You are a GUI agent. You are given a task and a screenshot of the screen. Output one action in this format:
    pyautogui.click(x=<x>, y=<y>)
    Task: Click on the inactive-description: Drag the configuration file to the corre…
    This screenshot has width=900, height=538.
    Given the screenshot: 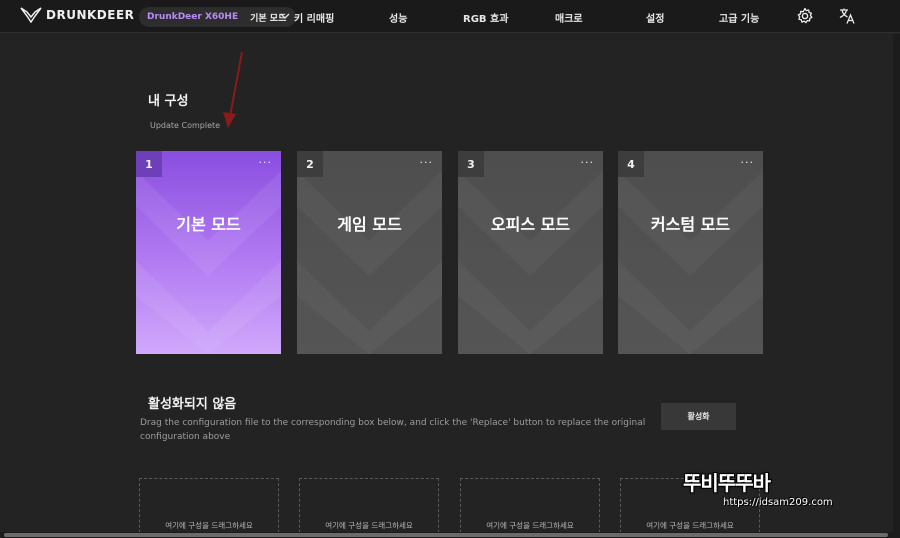 What is the action you would take?
    pyautogui.click(x=393, y=430)
    